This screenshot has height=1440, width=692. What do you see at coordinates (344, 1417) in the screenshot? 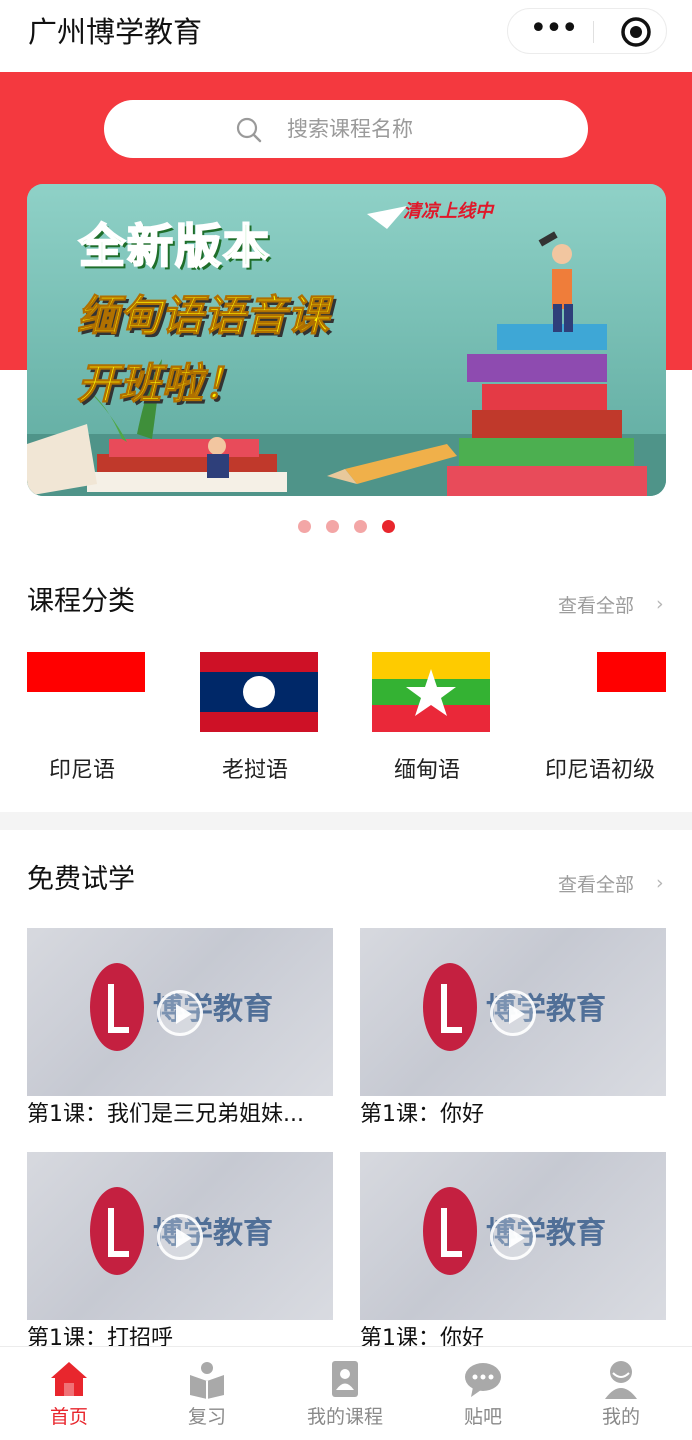
I see `tab-label: 我的课程` at bounding box center [344, 1417].